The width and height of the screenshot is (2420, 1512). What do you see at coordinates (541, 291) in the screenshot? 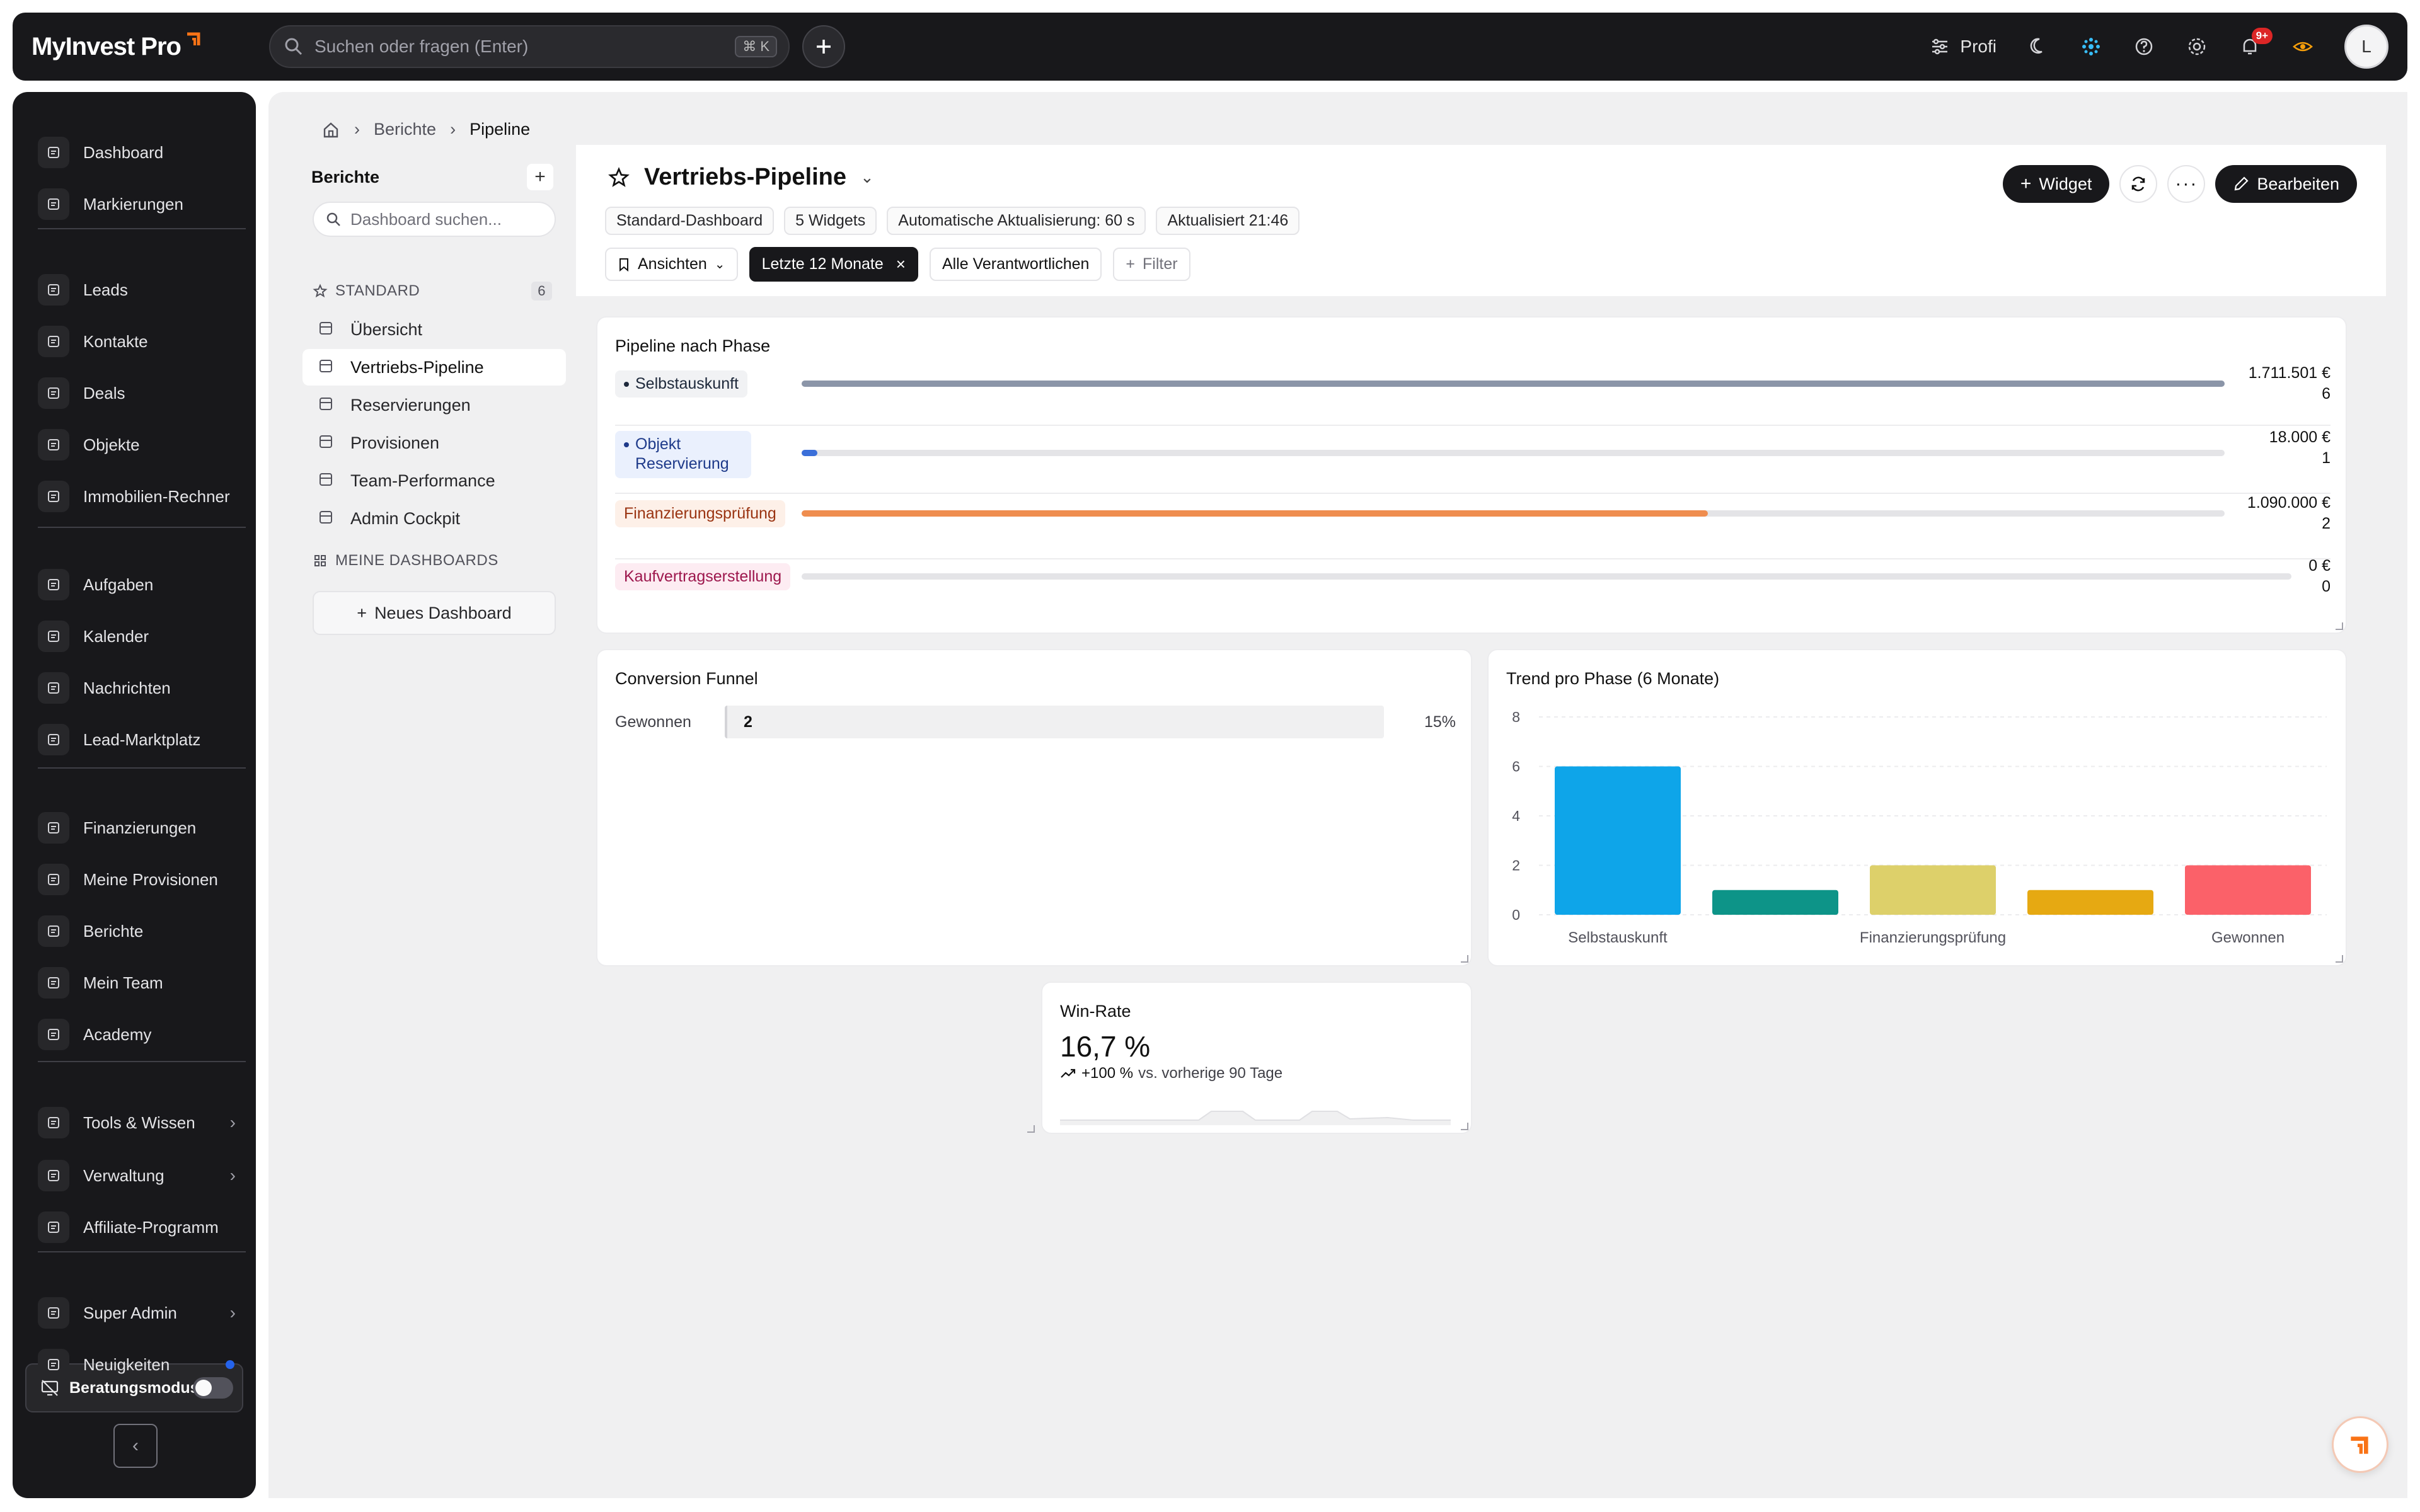
I see `group-standard-count: 6` at bounding box center [541, 291].